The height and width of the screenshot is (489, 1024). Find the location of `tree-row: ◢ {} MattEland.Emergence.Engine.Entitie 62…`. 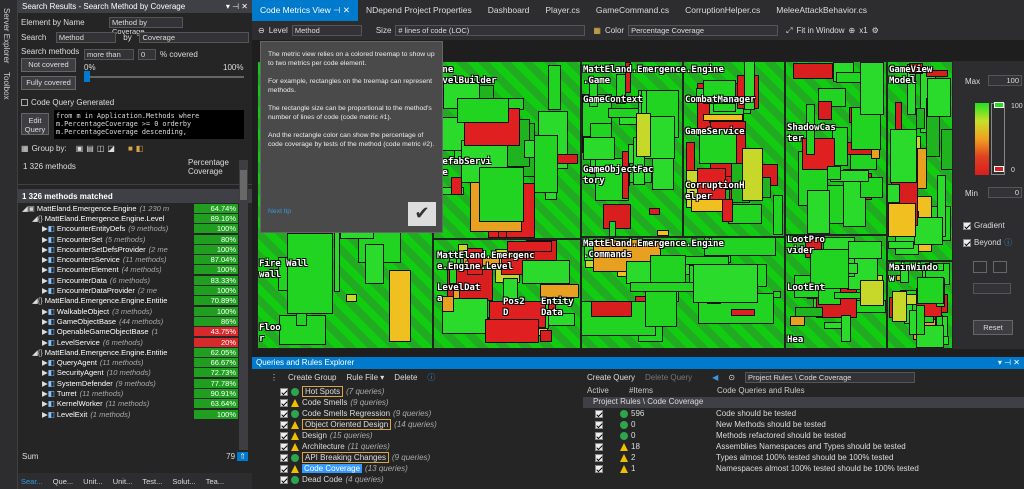

tree-row: ◢ {} MattEland.Emergence.Engine.Entitie 62… is located at coordinates (135, 352).